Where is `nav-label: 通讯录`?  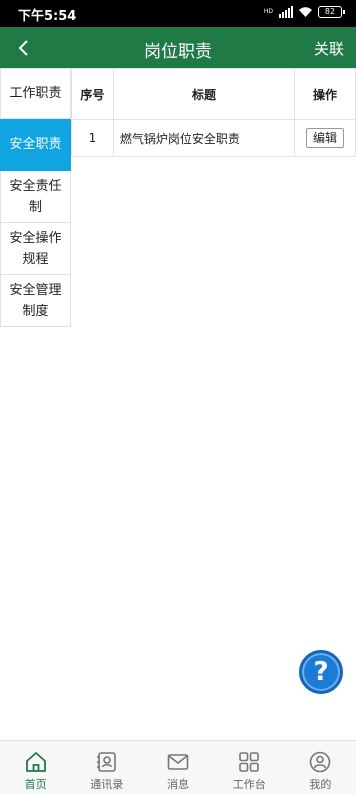 nav-label: 通讯录 is located at coordinates (107, 784).